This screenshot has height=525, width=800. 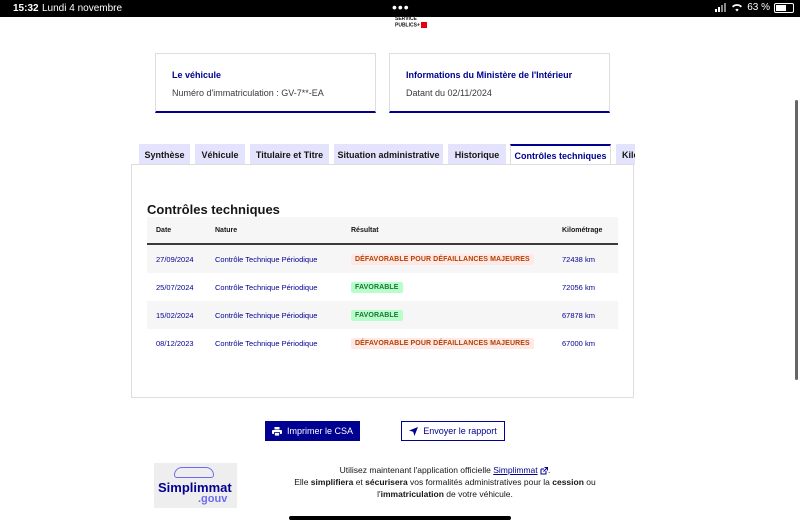 I want to click on send-report-label: Envoyer le rapport, so click(x=460, y=431).